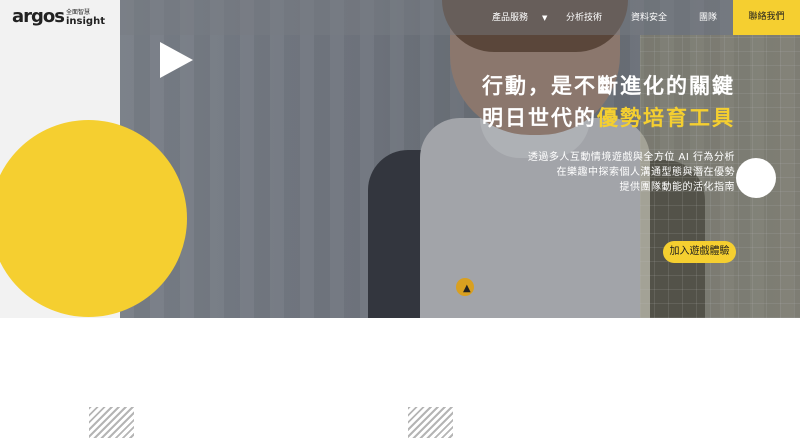  Describe the element at coordinates (699, 252) in the screenshot. I see `join-game-button: 加入遊戲體驗` at that location.